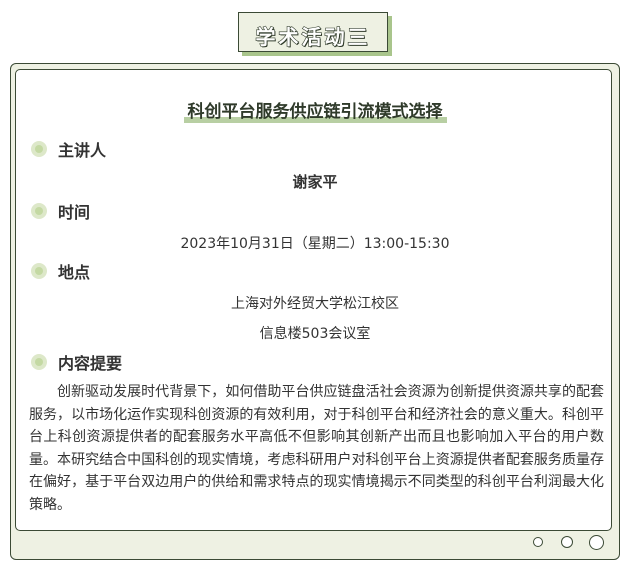 The width and height of the screenshot is (630, 571). What do you see at coordinates (315, 304) in the screenshot?
I see `location-line-1: 上海对外经贸大学松江校区` at bounding box center [315, 304].